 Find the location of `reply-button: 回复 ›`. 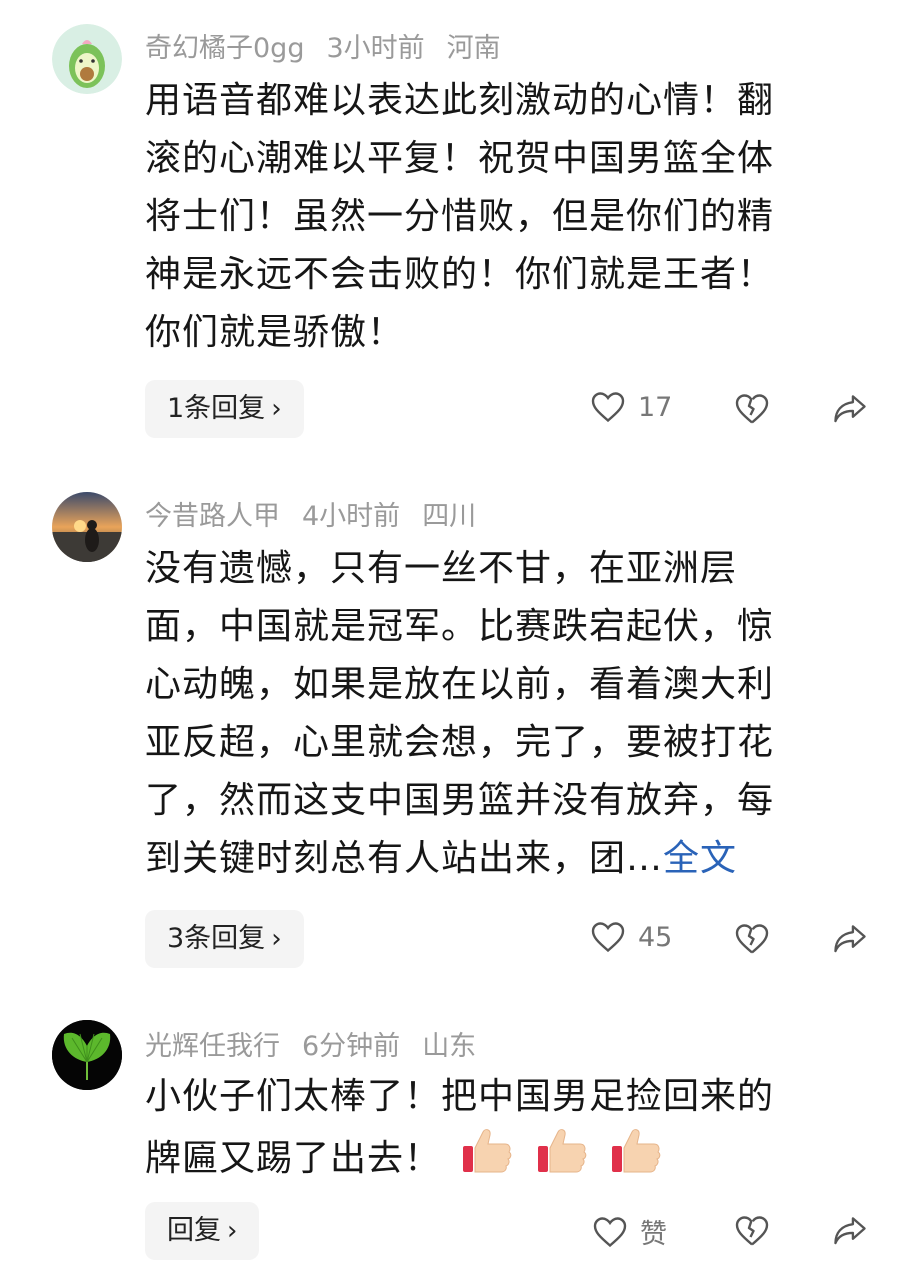

reply-button: 回复 › is located at coordinates (202, 1231).